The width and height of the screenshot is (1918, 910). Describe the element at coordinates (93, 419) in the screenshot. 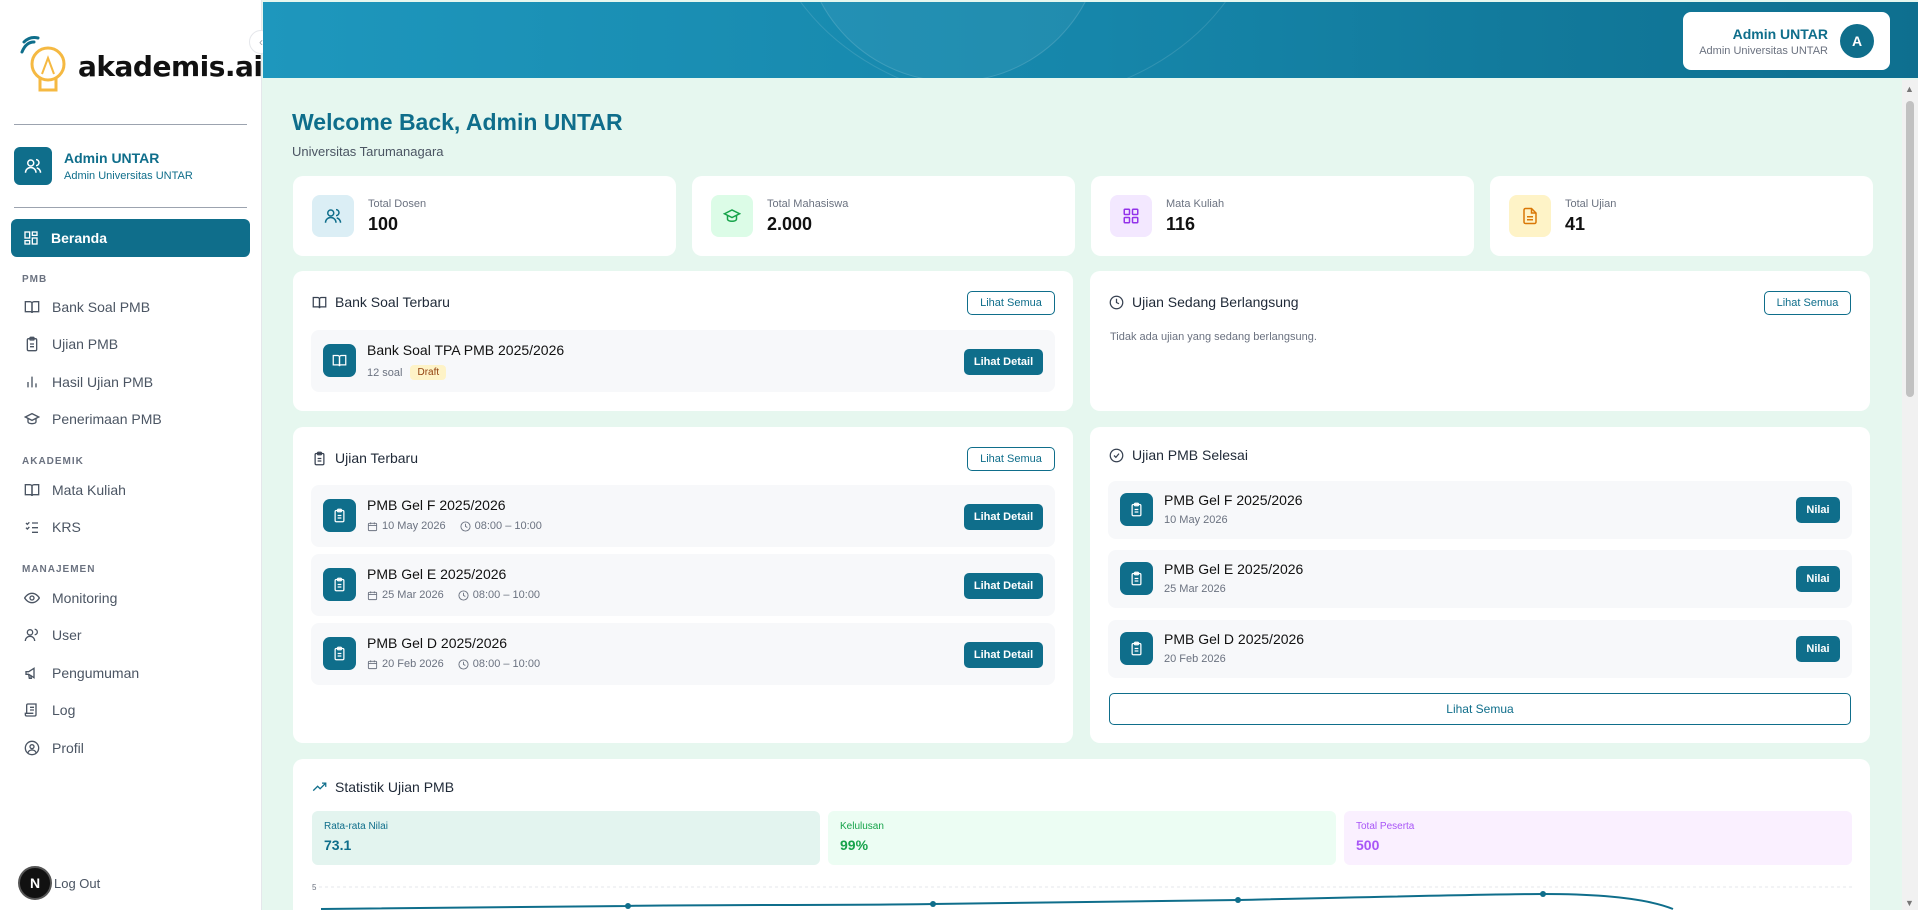

I see `sidebar-item-penerimaan-pmb: Penerimaan PMB` at that location.